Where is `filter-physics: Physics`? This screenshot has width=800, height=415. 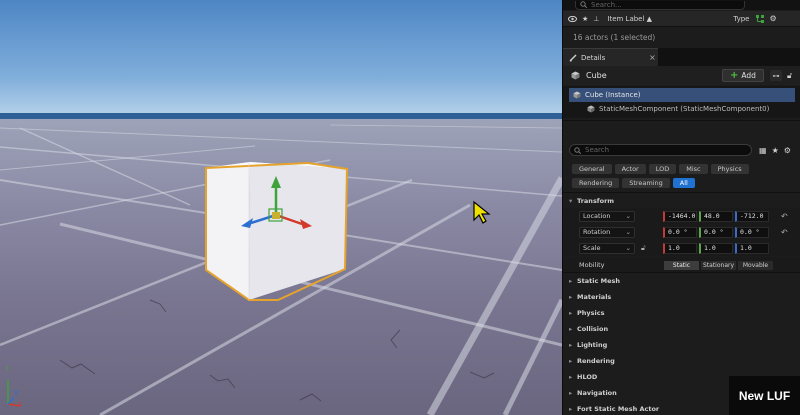 filter-physics: Physics is located at coordinates (729, 169).